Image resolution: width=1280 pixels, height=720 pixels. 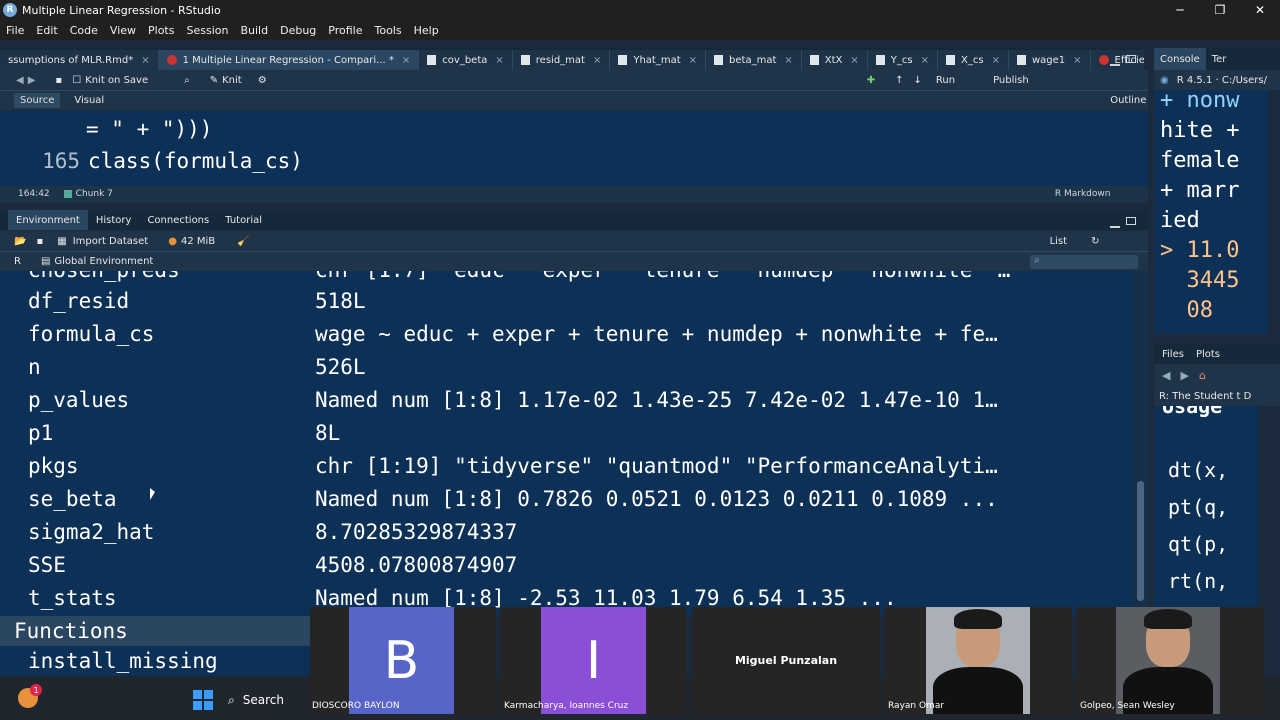 I want to click on tab-yhat-mat: Yhat_mat ×, so click(x=658, y=60).